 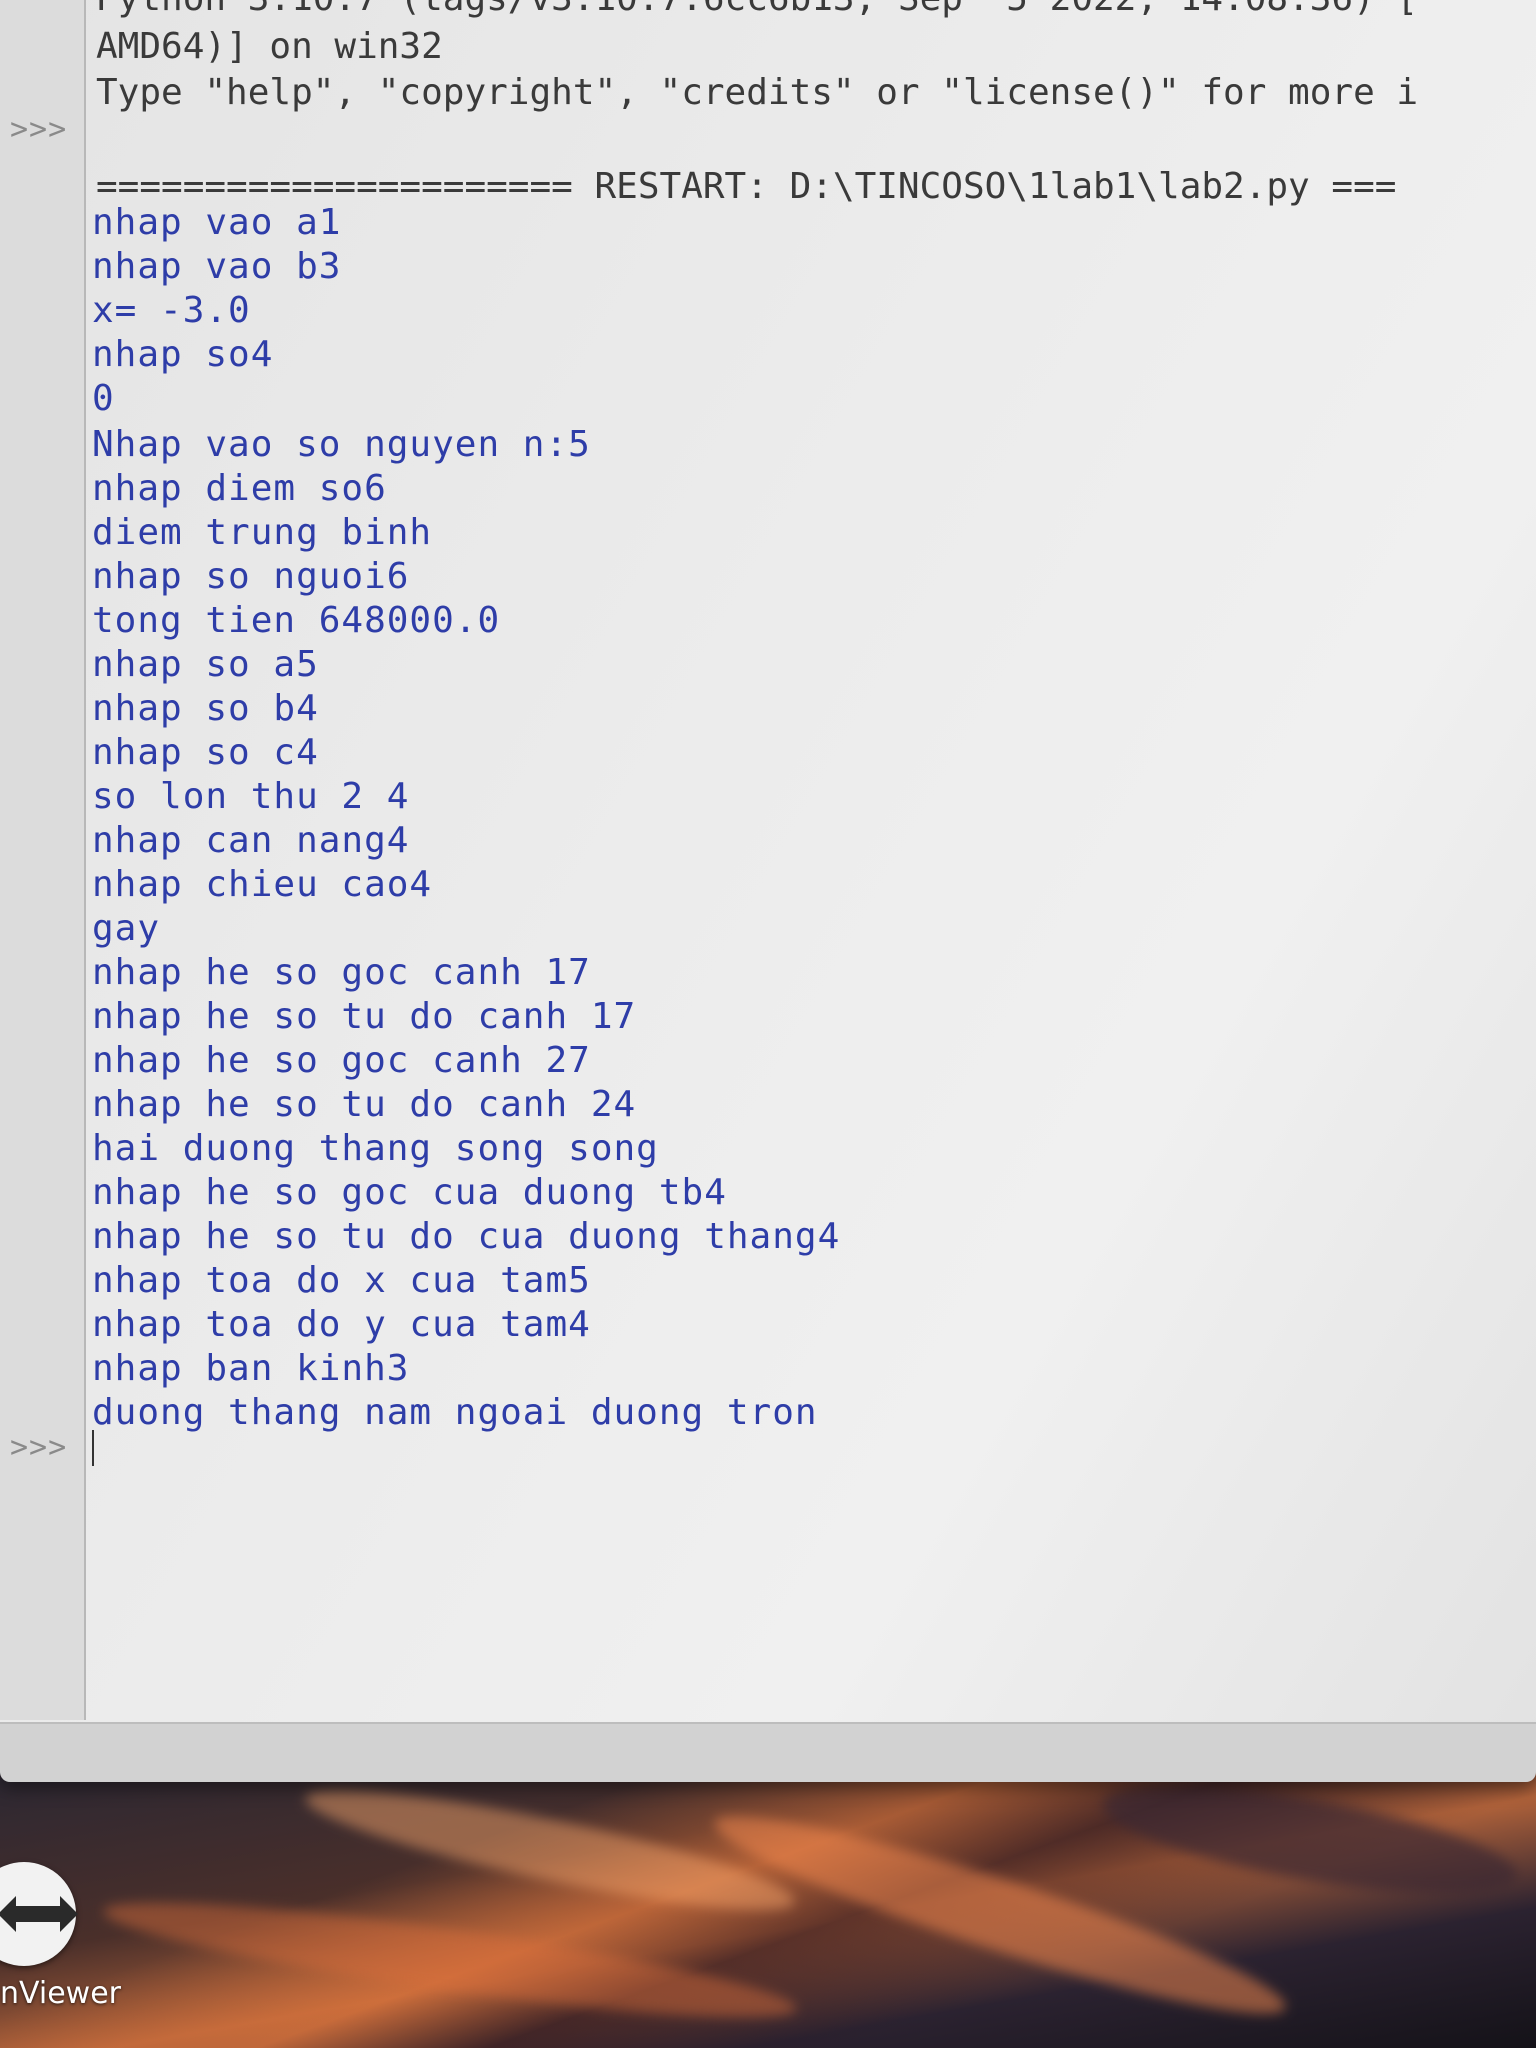 What do you see at coordinates (251, 840) in the screenshot?
I see `output-line: nhap can nang4` at bounding box center [251, 840].